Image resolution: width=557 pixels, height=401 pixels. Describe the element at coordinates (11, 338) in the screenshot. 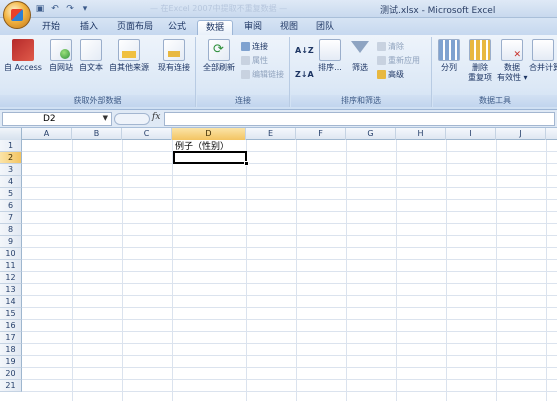

I see `row-header: 17` at that location.